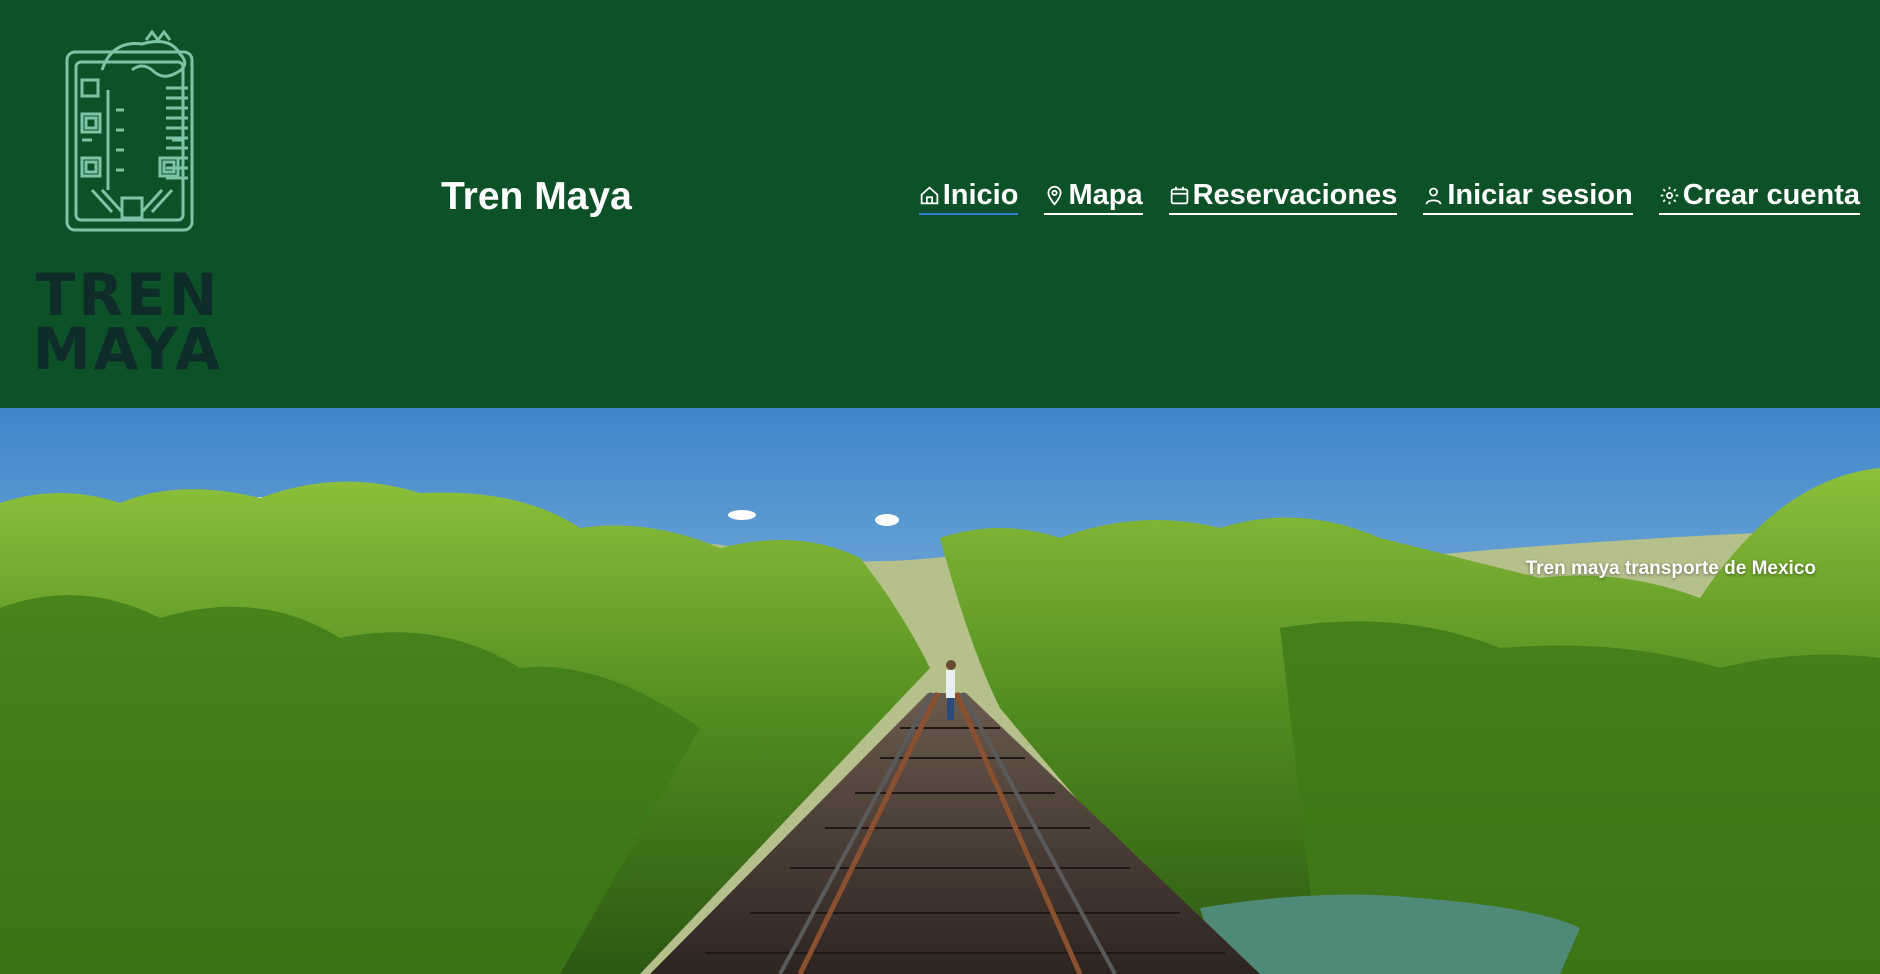 This screenshot has width=1880, height=974. What do you see at coordinates (1295, 195) in the screenshot?
I see `nav-label: Reservaciones` at bounding box center [1295, 195].